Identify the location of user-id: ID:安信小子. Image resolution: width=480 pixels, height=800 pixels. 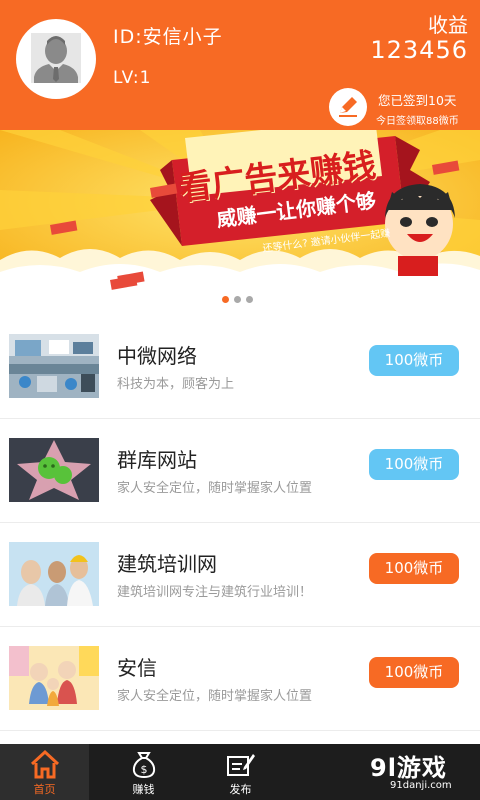
(168, 37).